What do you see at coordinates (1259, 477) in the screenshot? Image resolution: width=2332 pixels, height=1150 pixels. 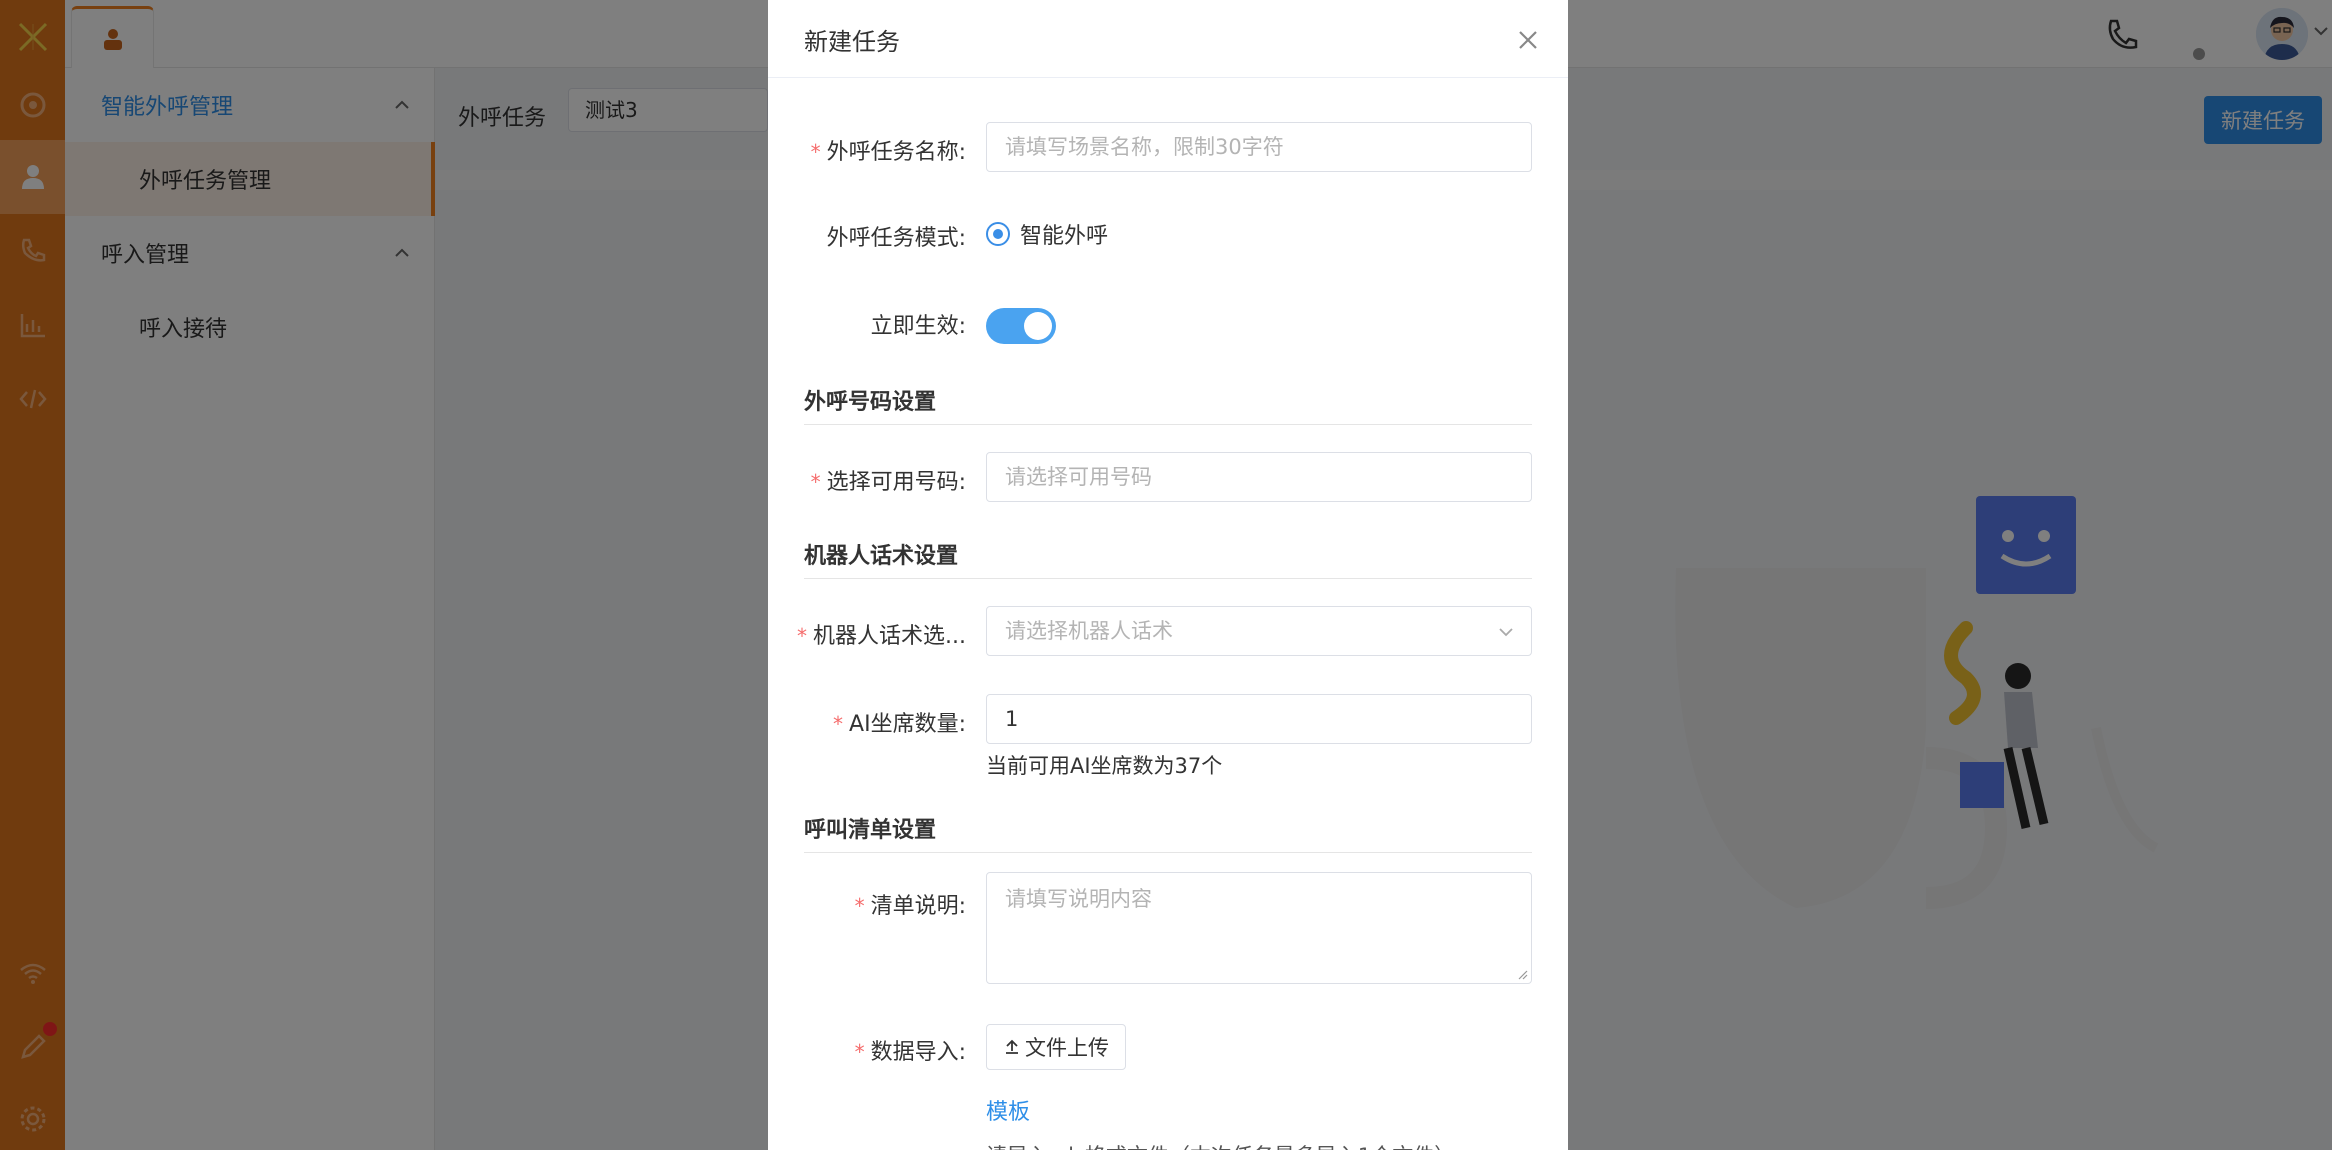 I see `number-input: 请选择可用号码` at bounding box center [1259, 477].